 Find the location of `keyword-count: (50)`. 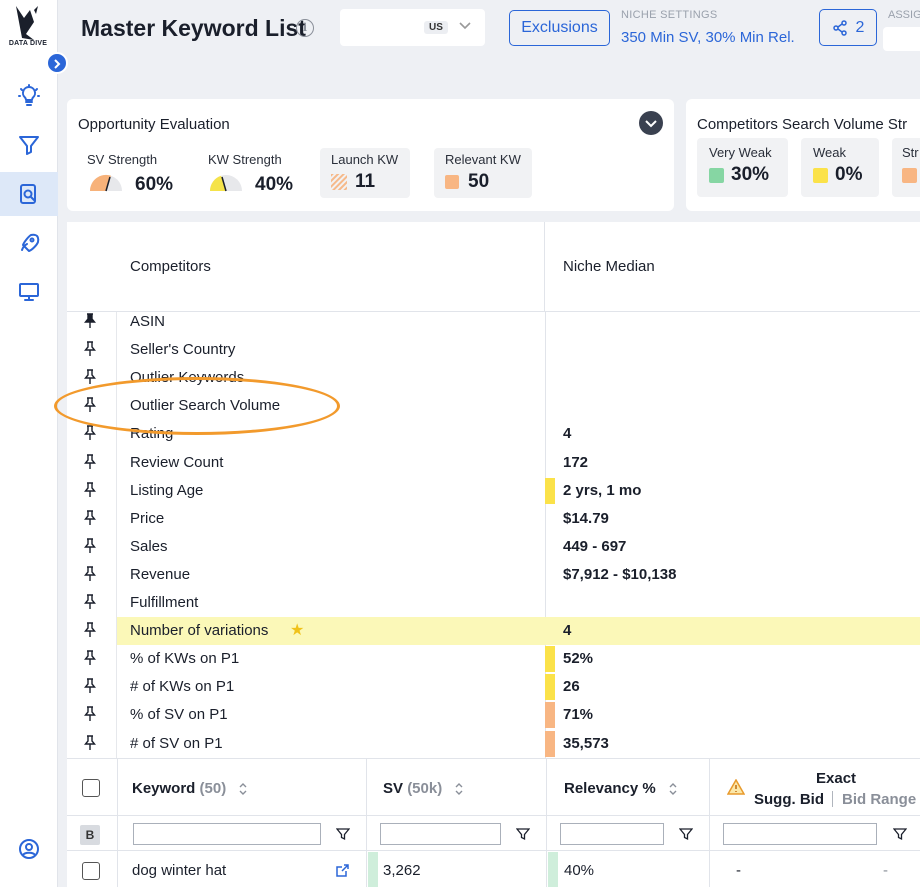

keyword-count: (50) is located at coordinates (213, 788).